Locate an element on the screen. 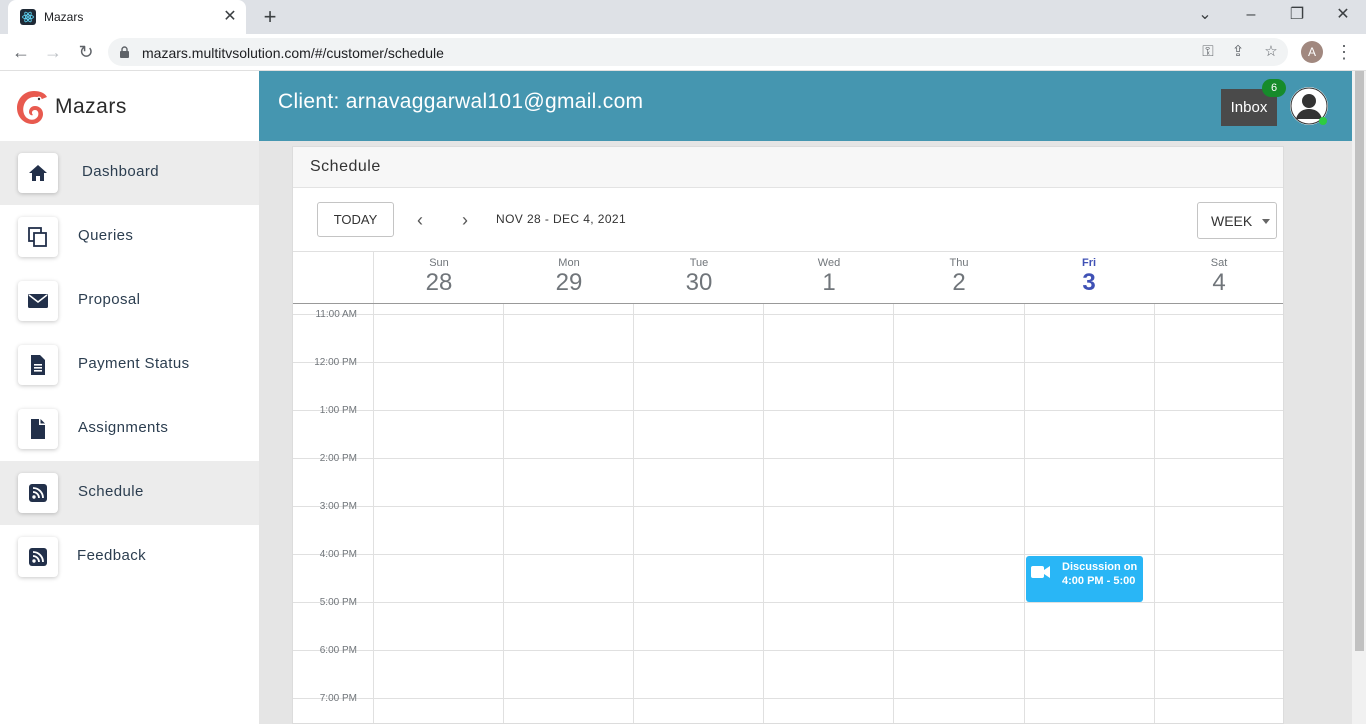  day-of-week: Tue is located at coordinates (699, 263).